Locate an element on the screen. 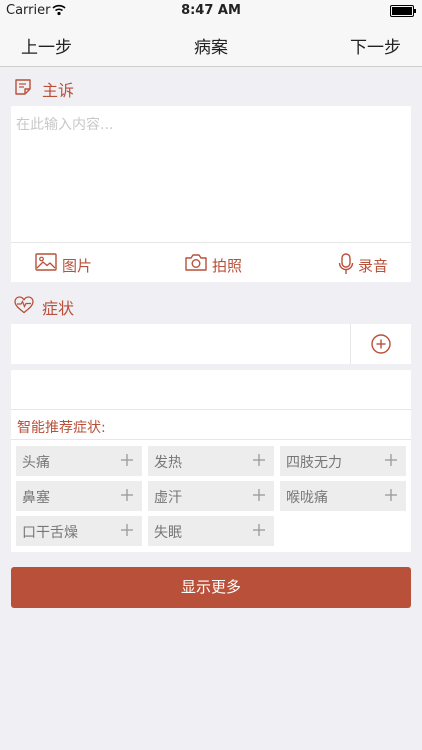 The image size is (422, 750). image-label: 图片 is located at coordinates (77, 266).